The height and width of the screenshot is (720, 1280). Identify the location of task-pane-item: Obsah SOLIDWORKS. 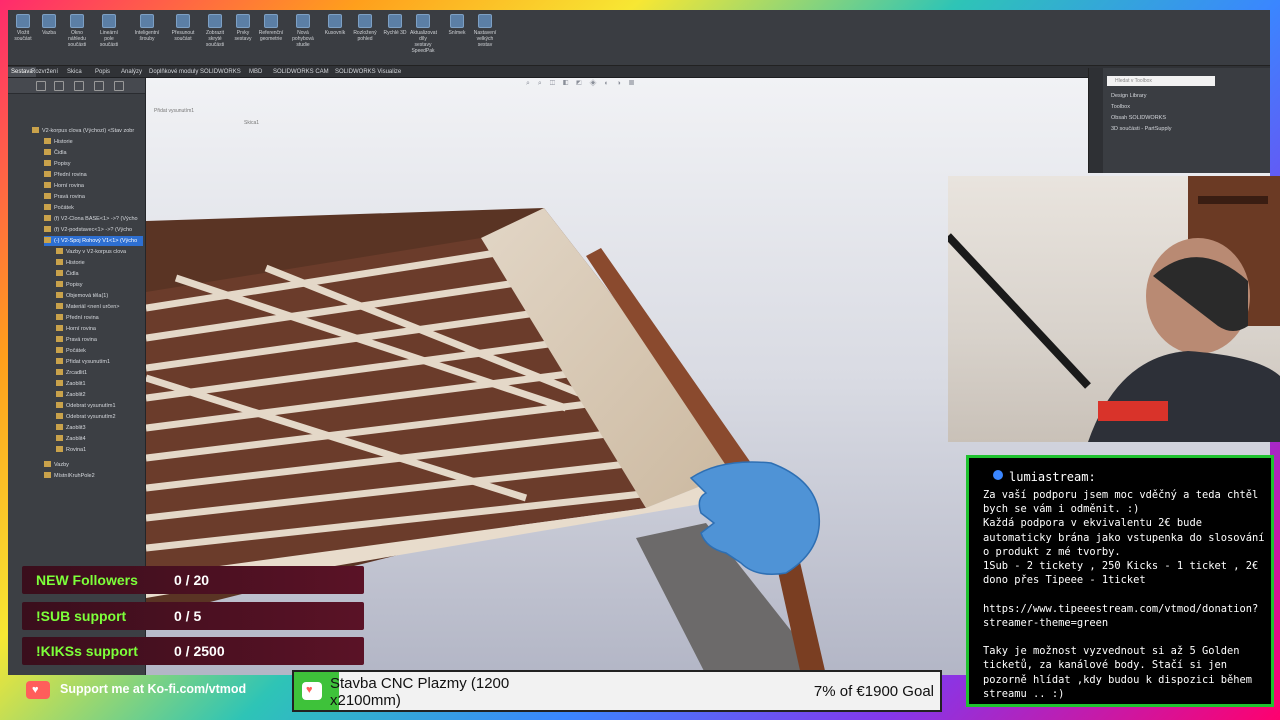
(1138, 118).